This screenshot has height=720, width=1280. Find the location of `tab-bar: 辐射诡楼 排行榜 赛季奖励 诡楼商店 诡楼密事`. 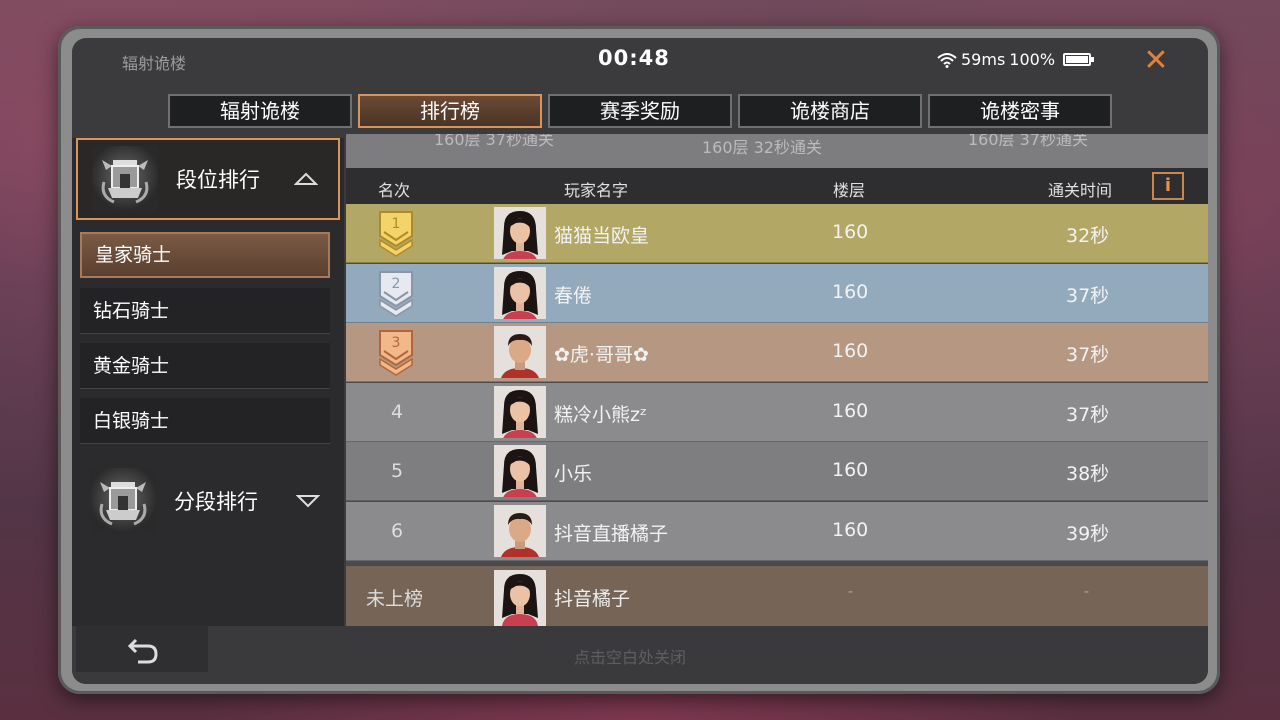

tab-bar: 辐射诡楼 排行榜 赛季奖励 诡楼商店 诡楼密事 is located at coordinates (640, 111).